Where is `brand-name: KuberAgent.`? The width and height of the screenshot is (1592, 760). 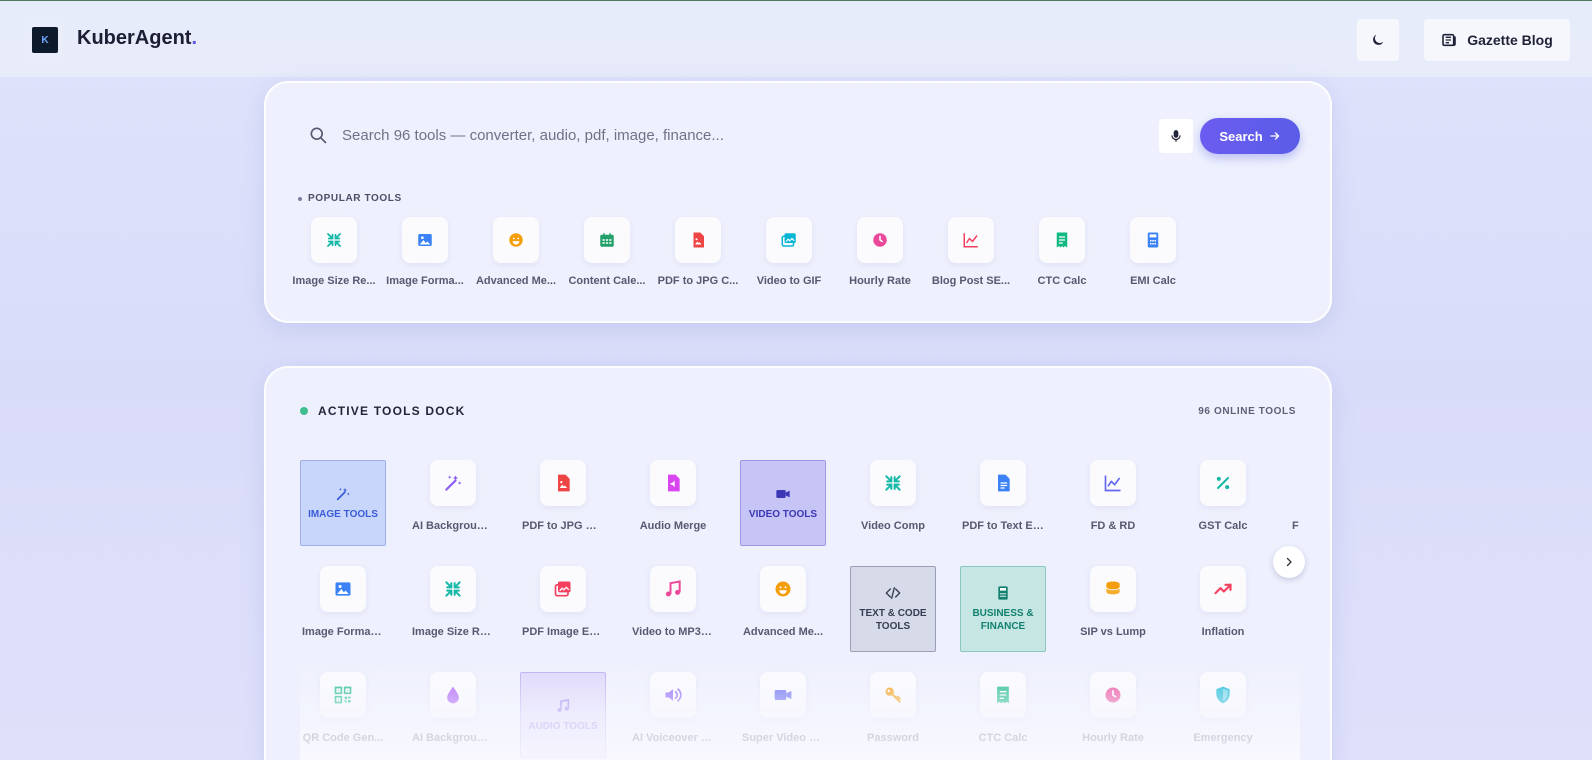 brand-name: KuberAgent. is located at coordinates (137, 38).